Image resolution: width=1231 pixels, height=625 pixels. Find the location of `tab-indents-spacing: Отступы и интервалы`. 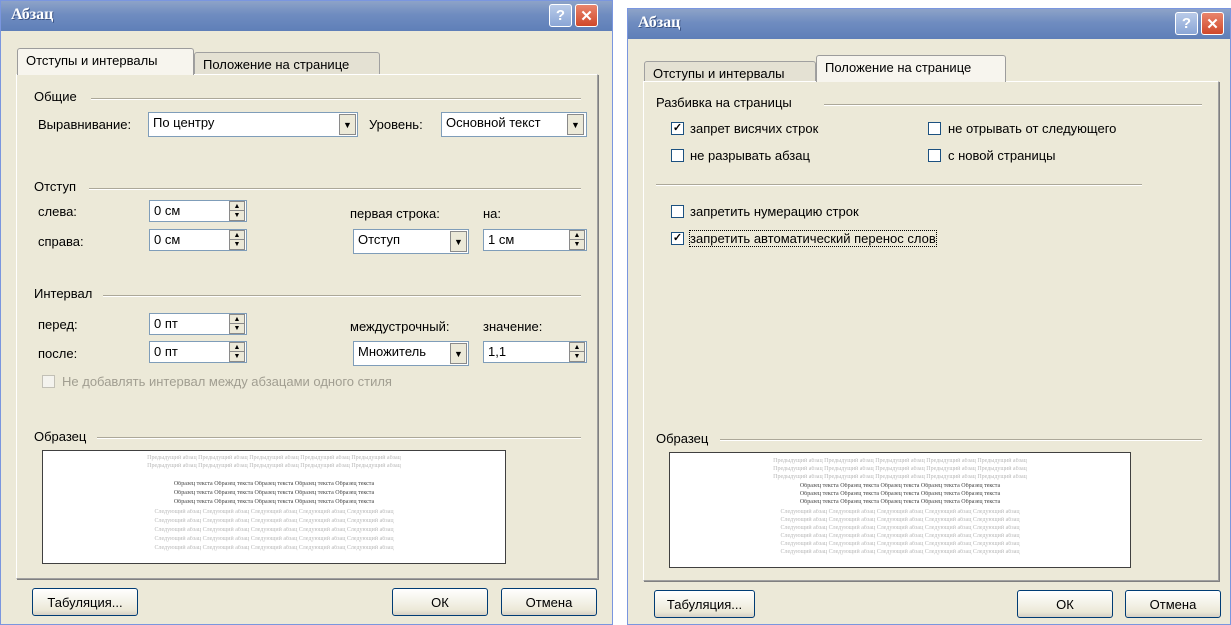

tab-indents-spacing: Отступы и интервалы is located at coordinates (105, 61).